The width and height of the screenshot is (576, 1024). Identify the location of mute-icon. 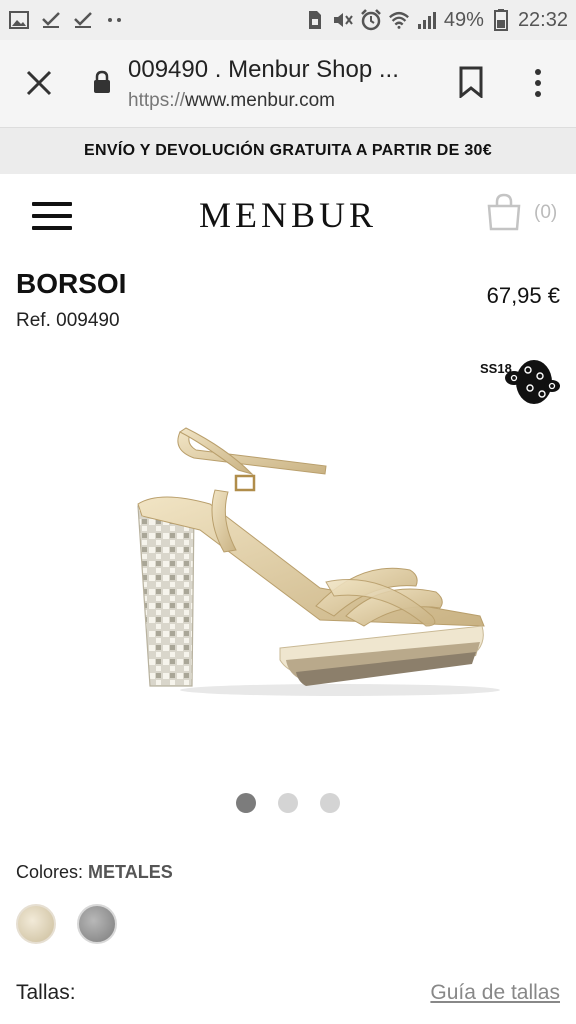
(343, 20).